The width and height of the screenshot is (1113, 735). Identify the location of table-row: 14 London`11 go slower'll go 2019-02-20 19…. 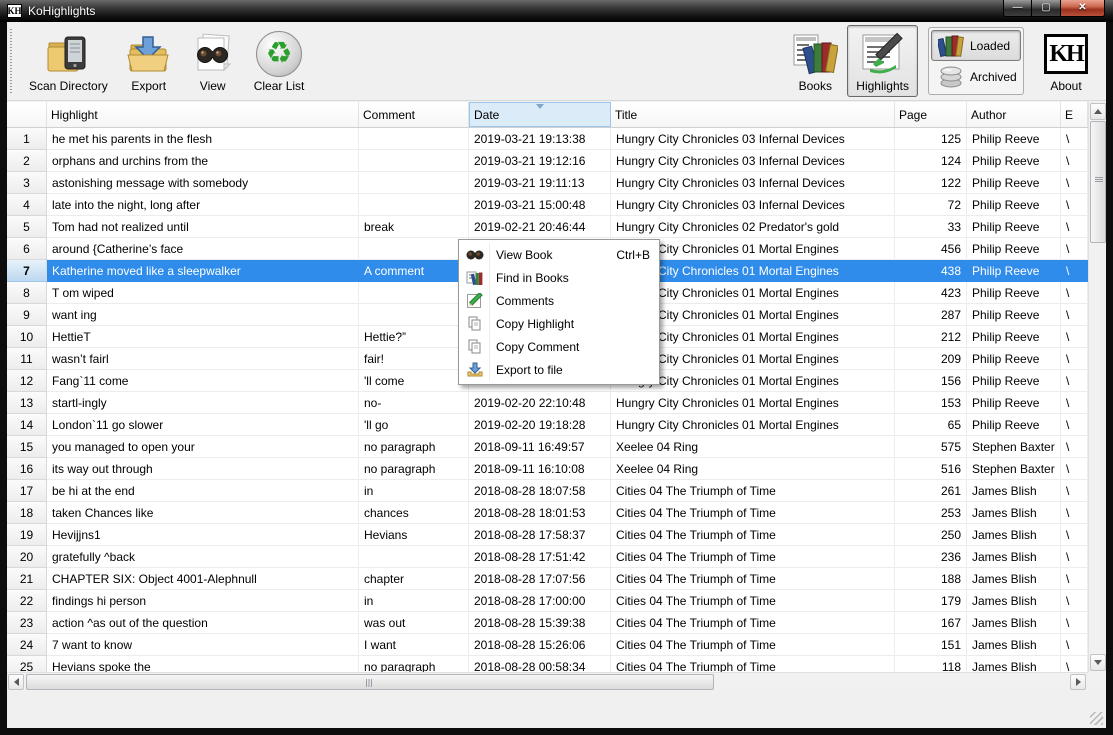
(547, 425).